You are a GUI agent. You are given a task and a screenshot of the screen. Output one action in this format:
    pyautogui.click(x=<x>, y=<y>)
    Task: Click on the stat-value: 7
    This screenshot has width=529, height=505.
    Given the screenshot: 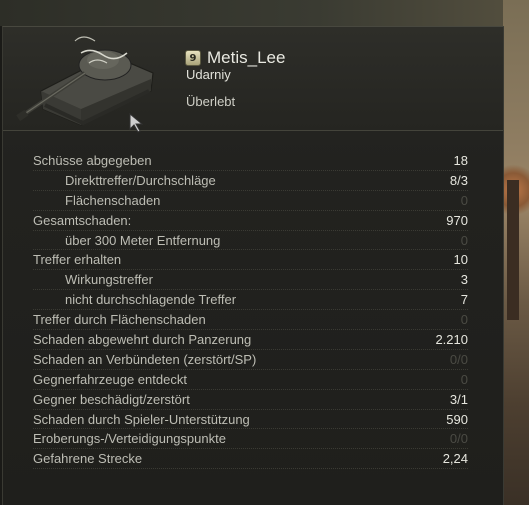 What is the action you would take?
    pyautogui.click(x=464, y=300)
    